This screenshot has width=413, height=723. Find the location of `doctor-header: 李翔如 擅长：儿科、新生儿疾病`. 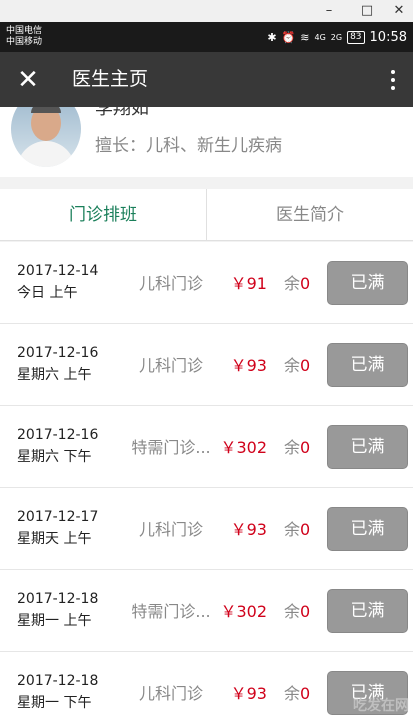

doctor-header: 李翔如 擅长：儿科、新生儿疾病 is located at coordinates (206, 142).